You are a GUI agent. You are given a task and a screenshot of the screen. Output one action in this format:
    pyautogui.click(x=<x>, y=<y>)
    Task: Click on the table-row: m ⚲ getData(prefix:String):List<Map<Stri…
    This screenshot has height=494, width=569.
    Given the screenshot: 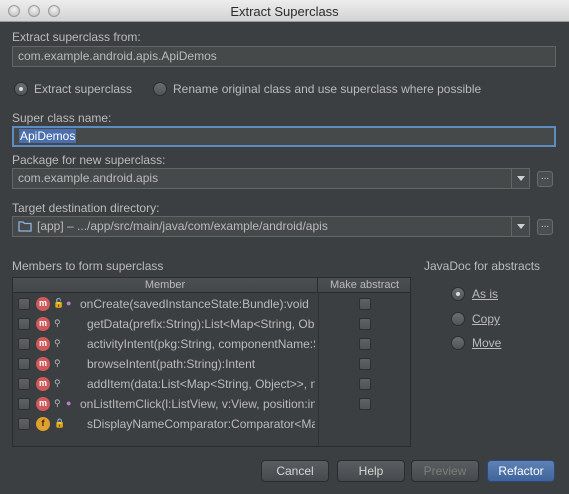 What is the action you would take?
    pyautogui.click(x=211, y=324)
    